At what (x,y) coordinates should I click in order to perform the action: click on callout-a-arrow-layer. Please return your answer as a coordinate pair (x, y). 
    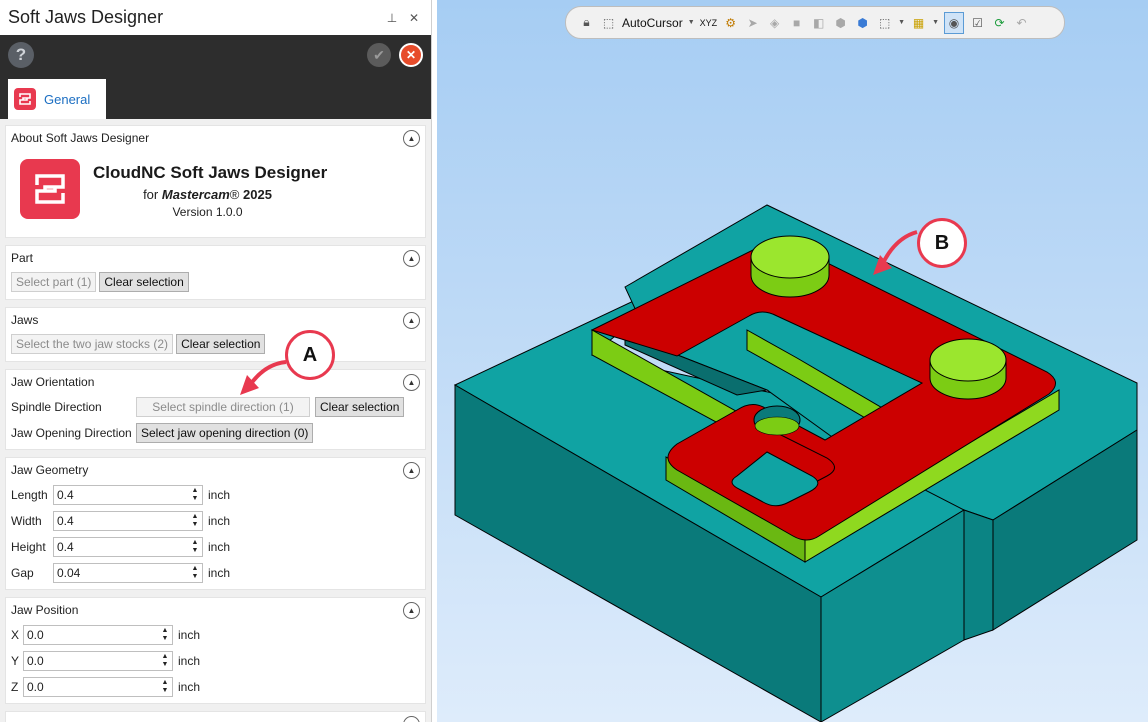
    Looking at the image, I should click on (263, 377).